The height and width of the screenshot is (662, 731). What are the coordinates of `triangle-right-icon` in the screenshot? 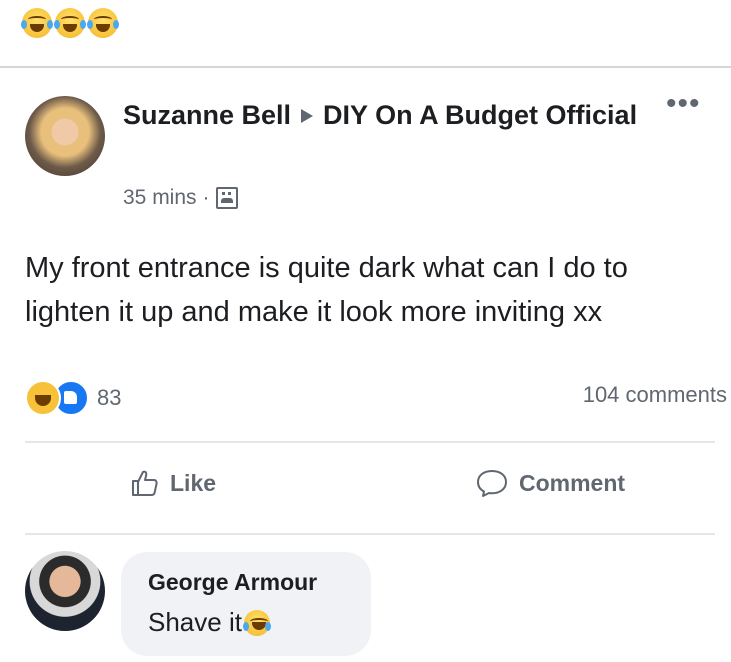 It's located at (307, 115).